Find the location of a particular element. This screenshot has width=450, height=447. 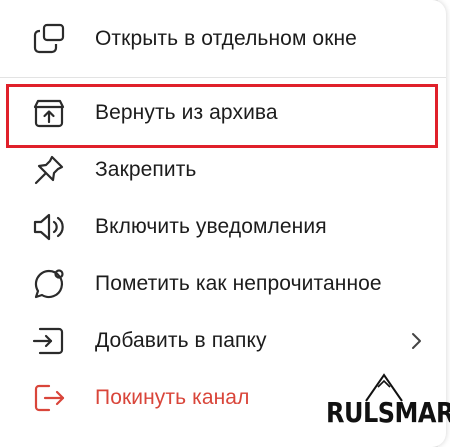

menu-item-label: Вернуть из архива is located at coordinates (186, 112).